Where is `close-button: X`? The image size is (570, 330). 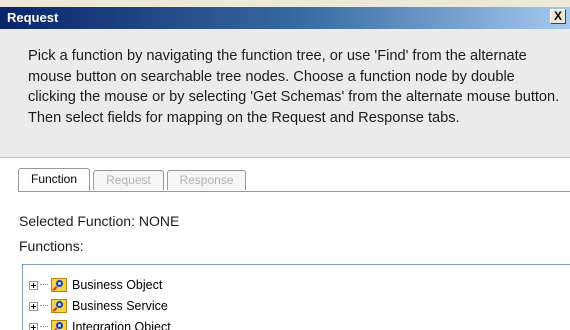 close-button: X is located at coordinates (558, 16).